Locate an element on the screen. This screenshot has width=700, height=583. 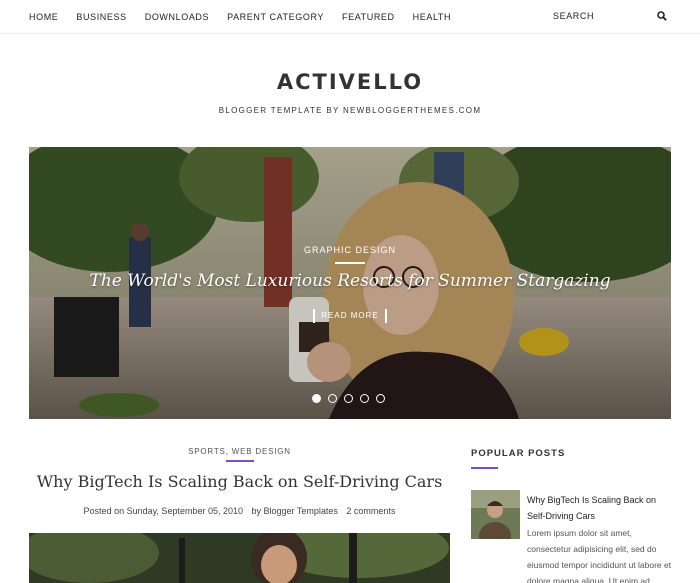
post-image-scene is located at coordinates (239, 558).